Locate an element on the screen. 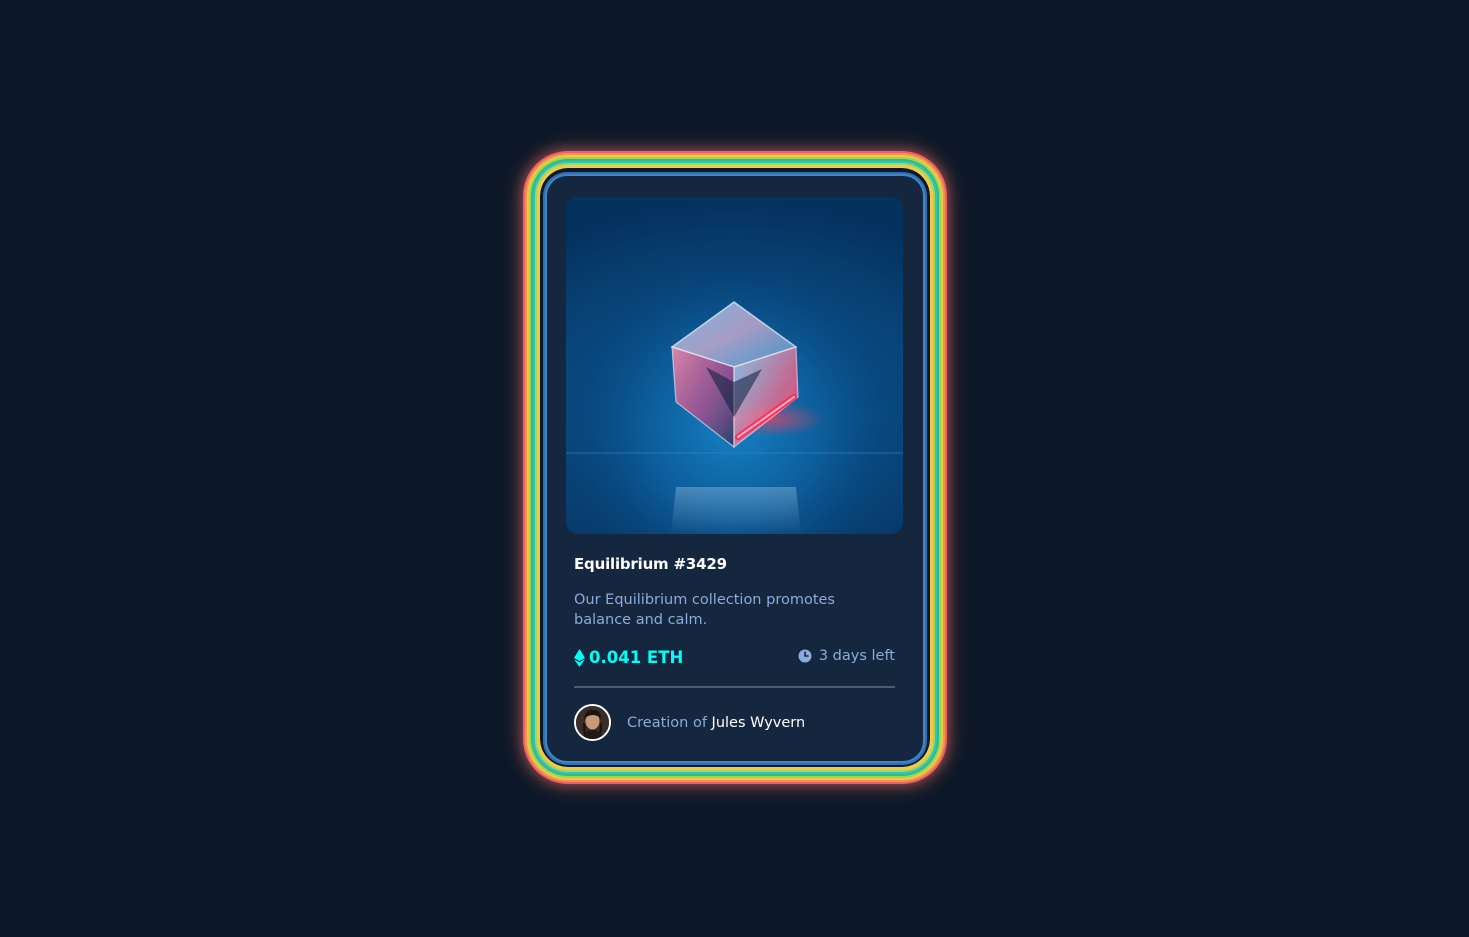 The width and height of the screenshot is (1469, 937). time-left-text: 3 days left is located at coordinates (856, 656).